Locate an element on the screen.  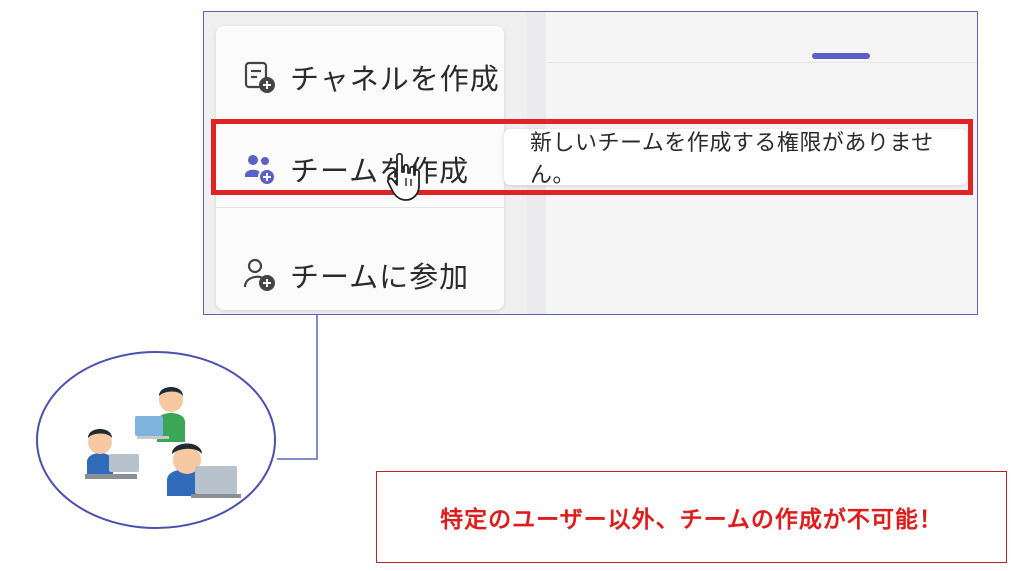
hand-cursor-icon is located at coordinates (403, 176).